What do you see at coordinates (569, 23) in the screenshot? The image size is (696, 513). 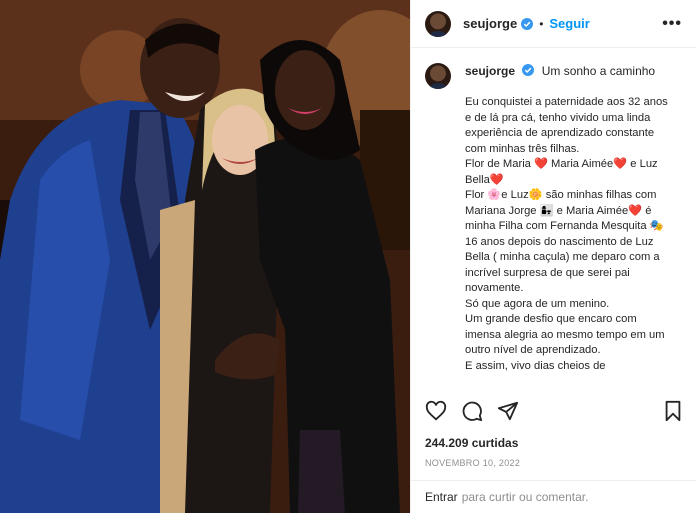 I see `follow-button: Seguir` at bounding box center [569, 23].